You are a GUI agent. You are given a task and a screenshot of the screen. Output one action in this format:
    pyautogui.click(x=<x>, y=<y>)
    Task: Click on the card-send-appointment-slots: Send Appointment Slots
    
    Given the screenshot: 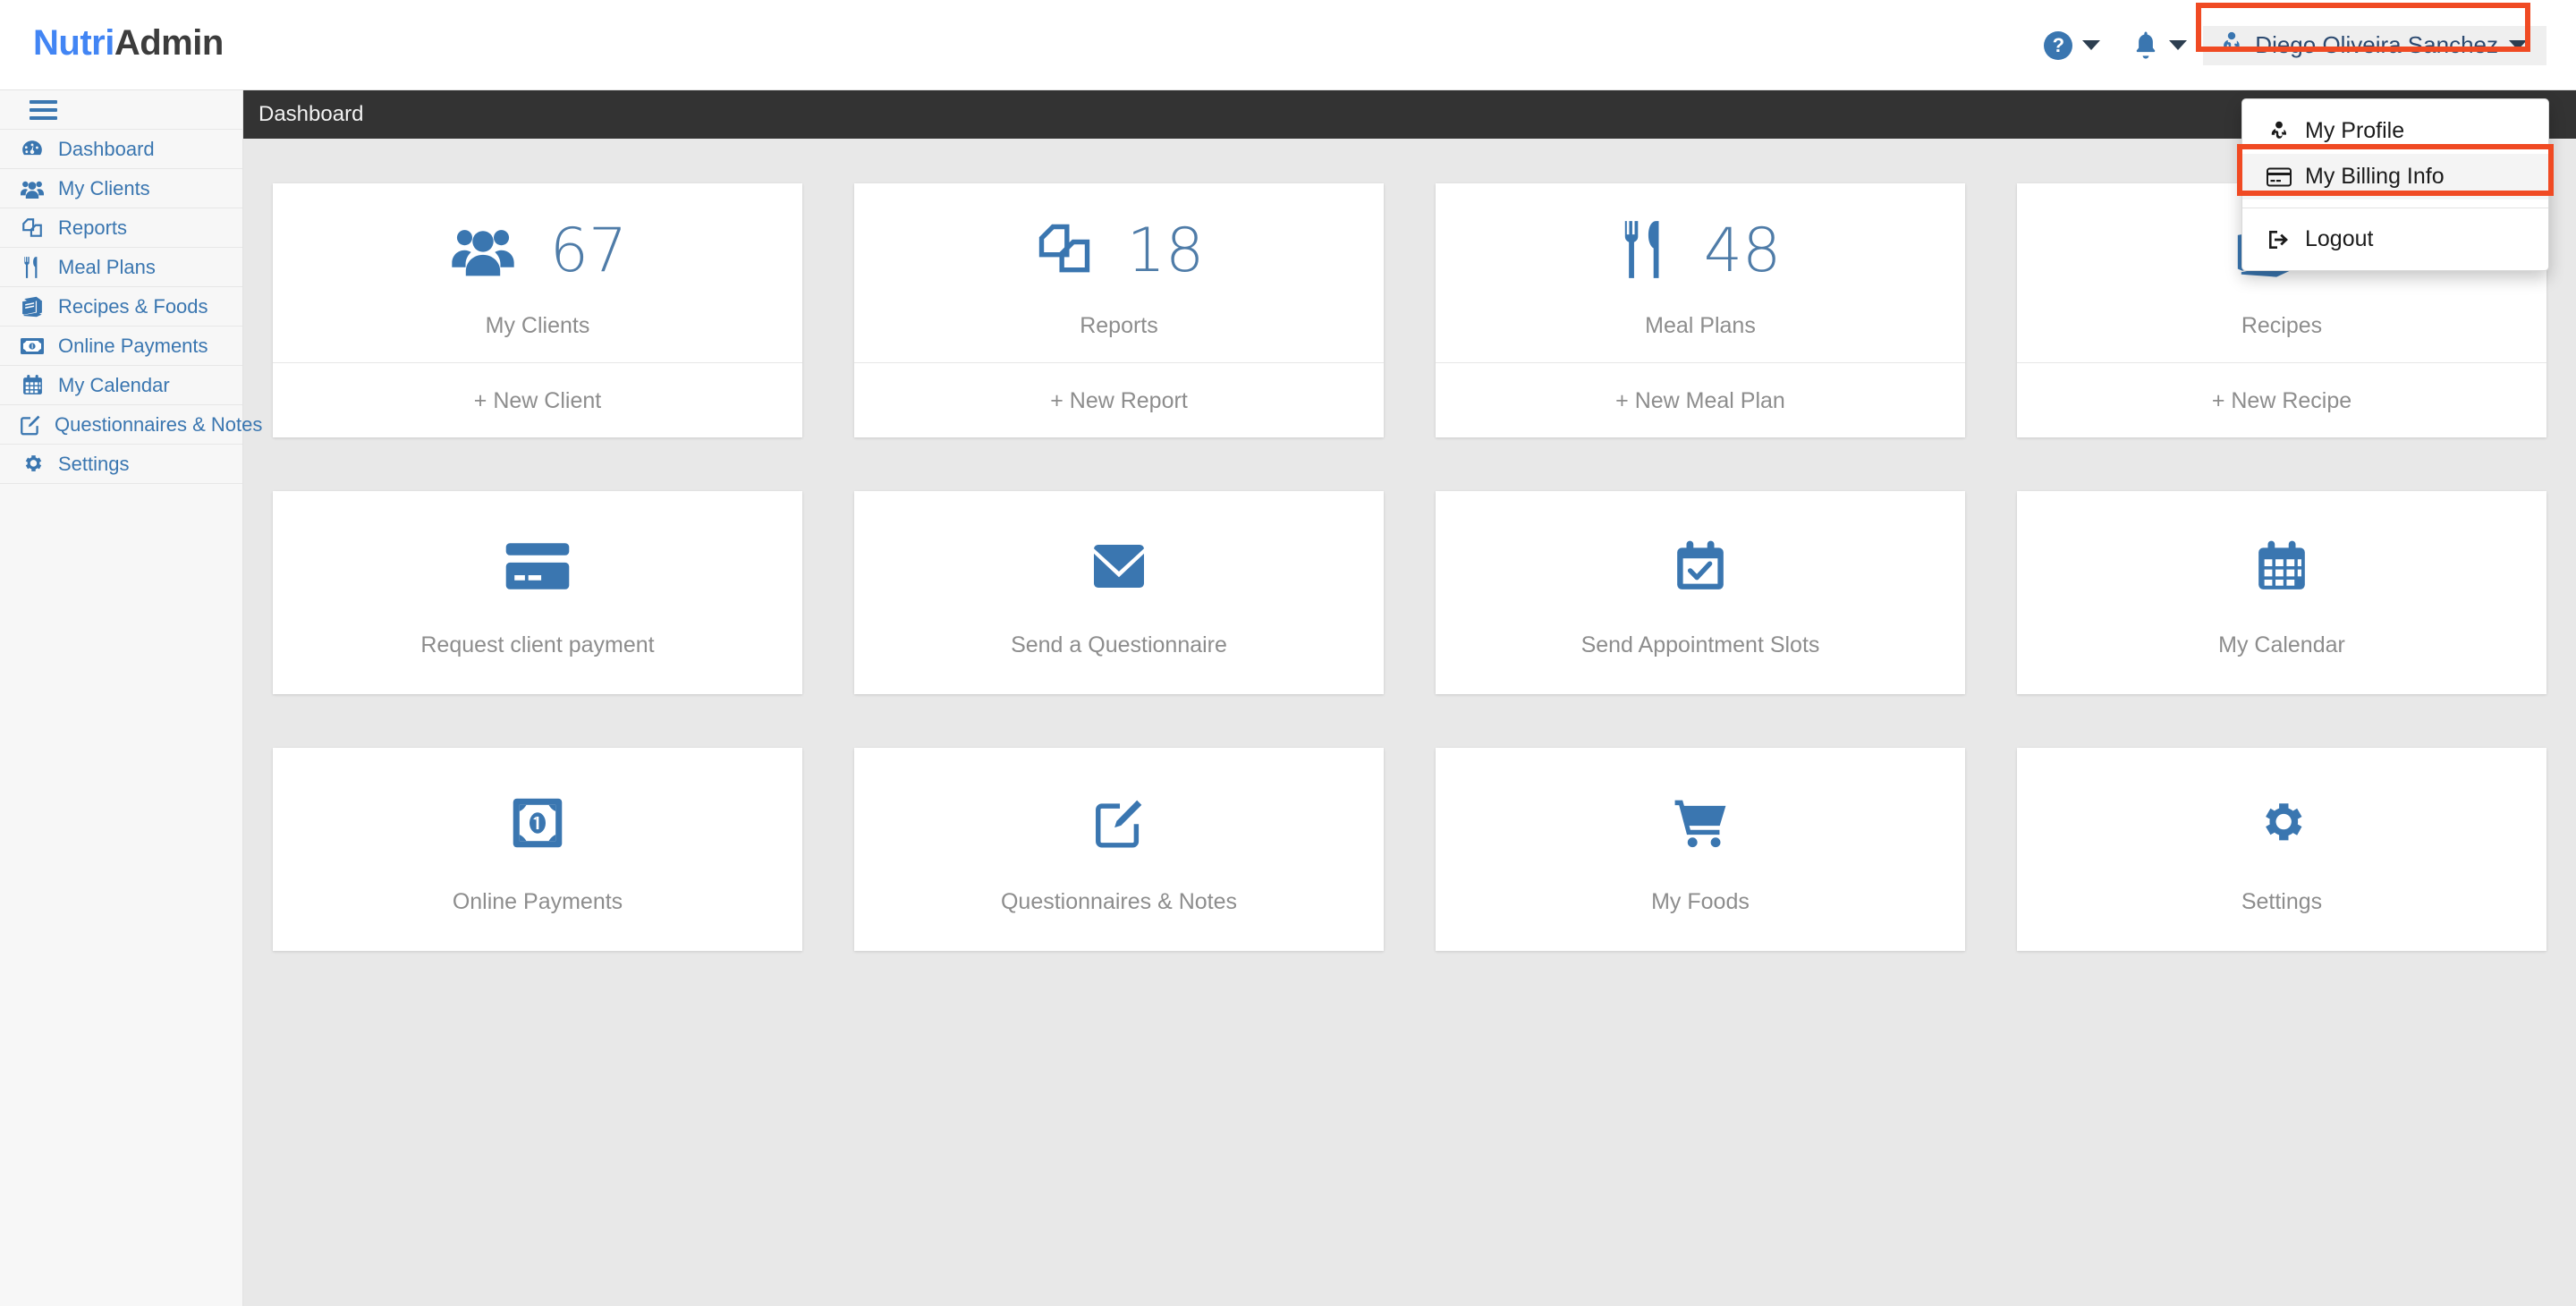 What is the action you would take?
    pyautogui.click(x=1700, y=593)
    